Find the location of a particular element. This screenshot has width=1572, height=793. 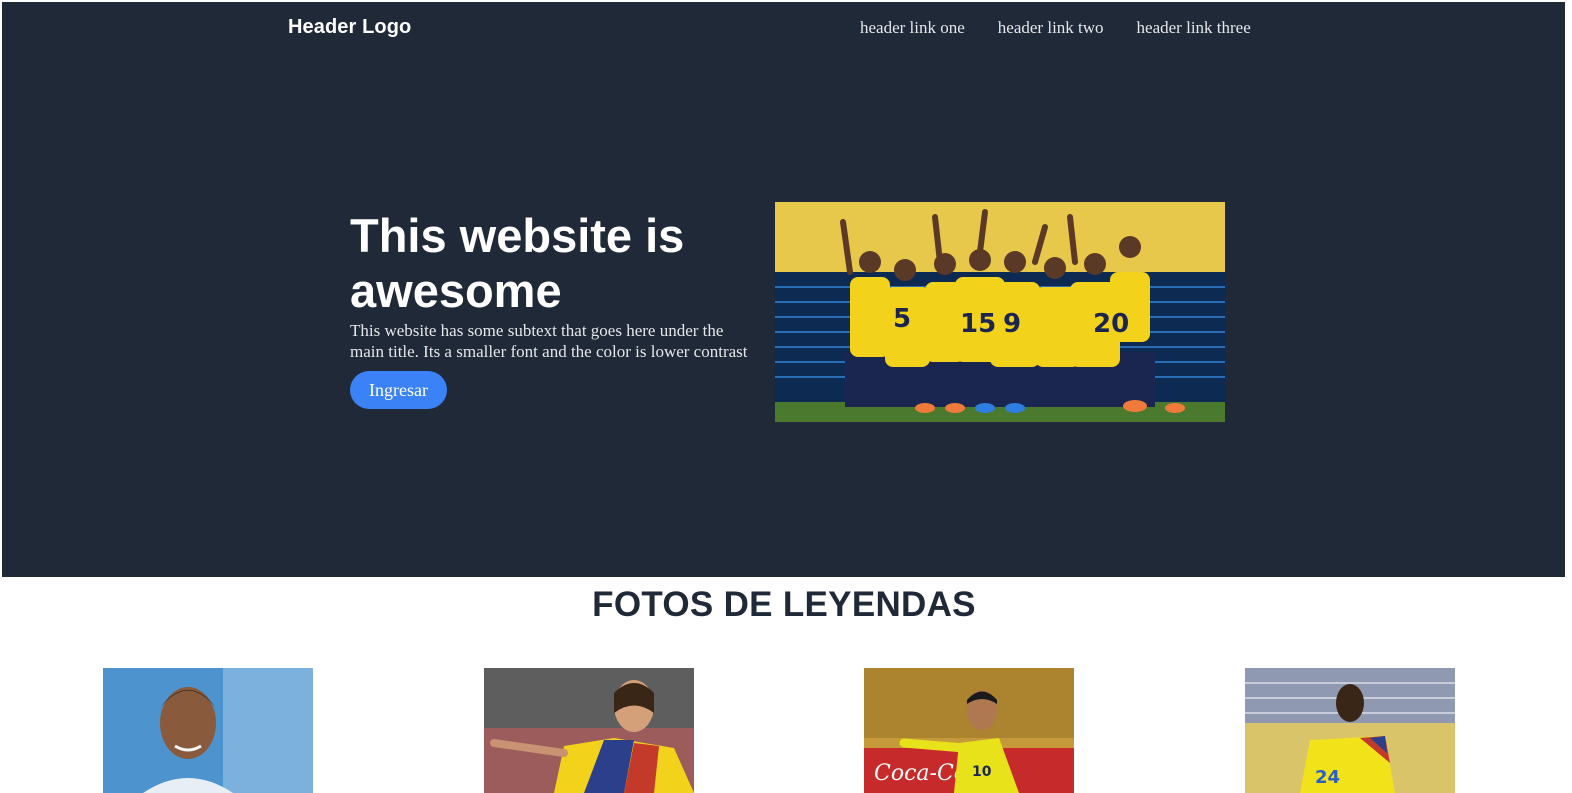

team-celebration-image: 5 15 9 20 is located at coordinates (1000, 312).